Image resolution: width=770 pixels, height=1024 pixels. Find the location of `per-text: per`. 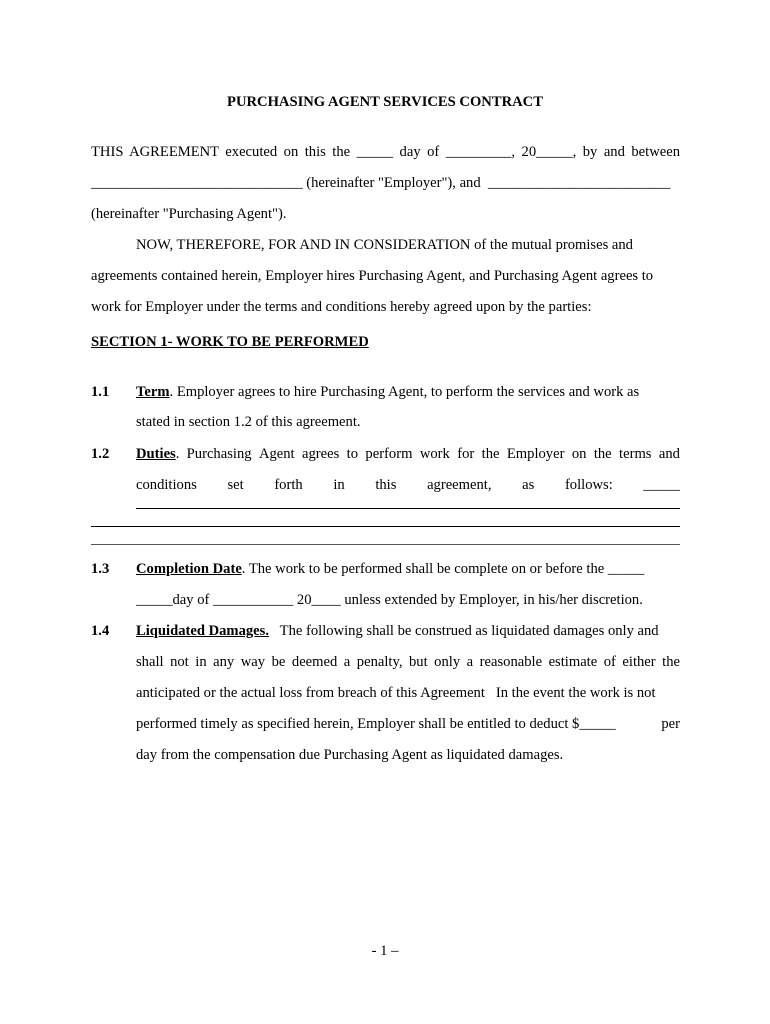

per-text: per is located at coordinates (670, 724).